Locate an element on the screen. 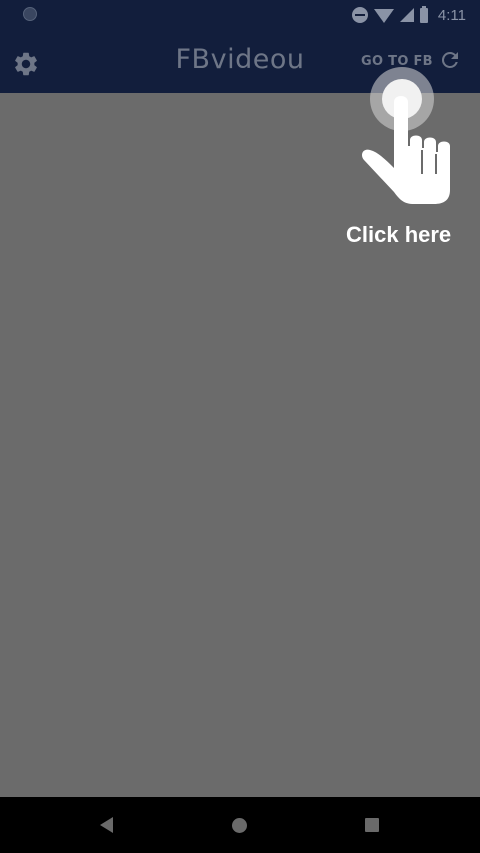  navigation-bar is located at coordinates (240, 825).